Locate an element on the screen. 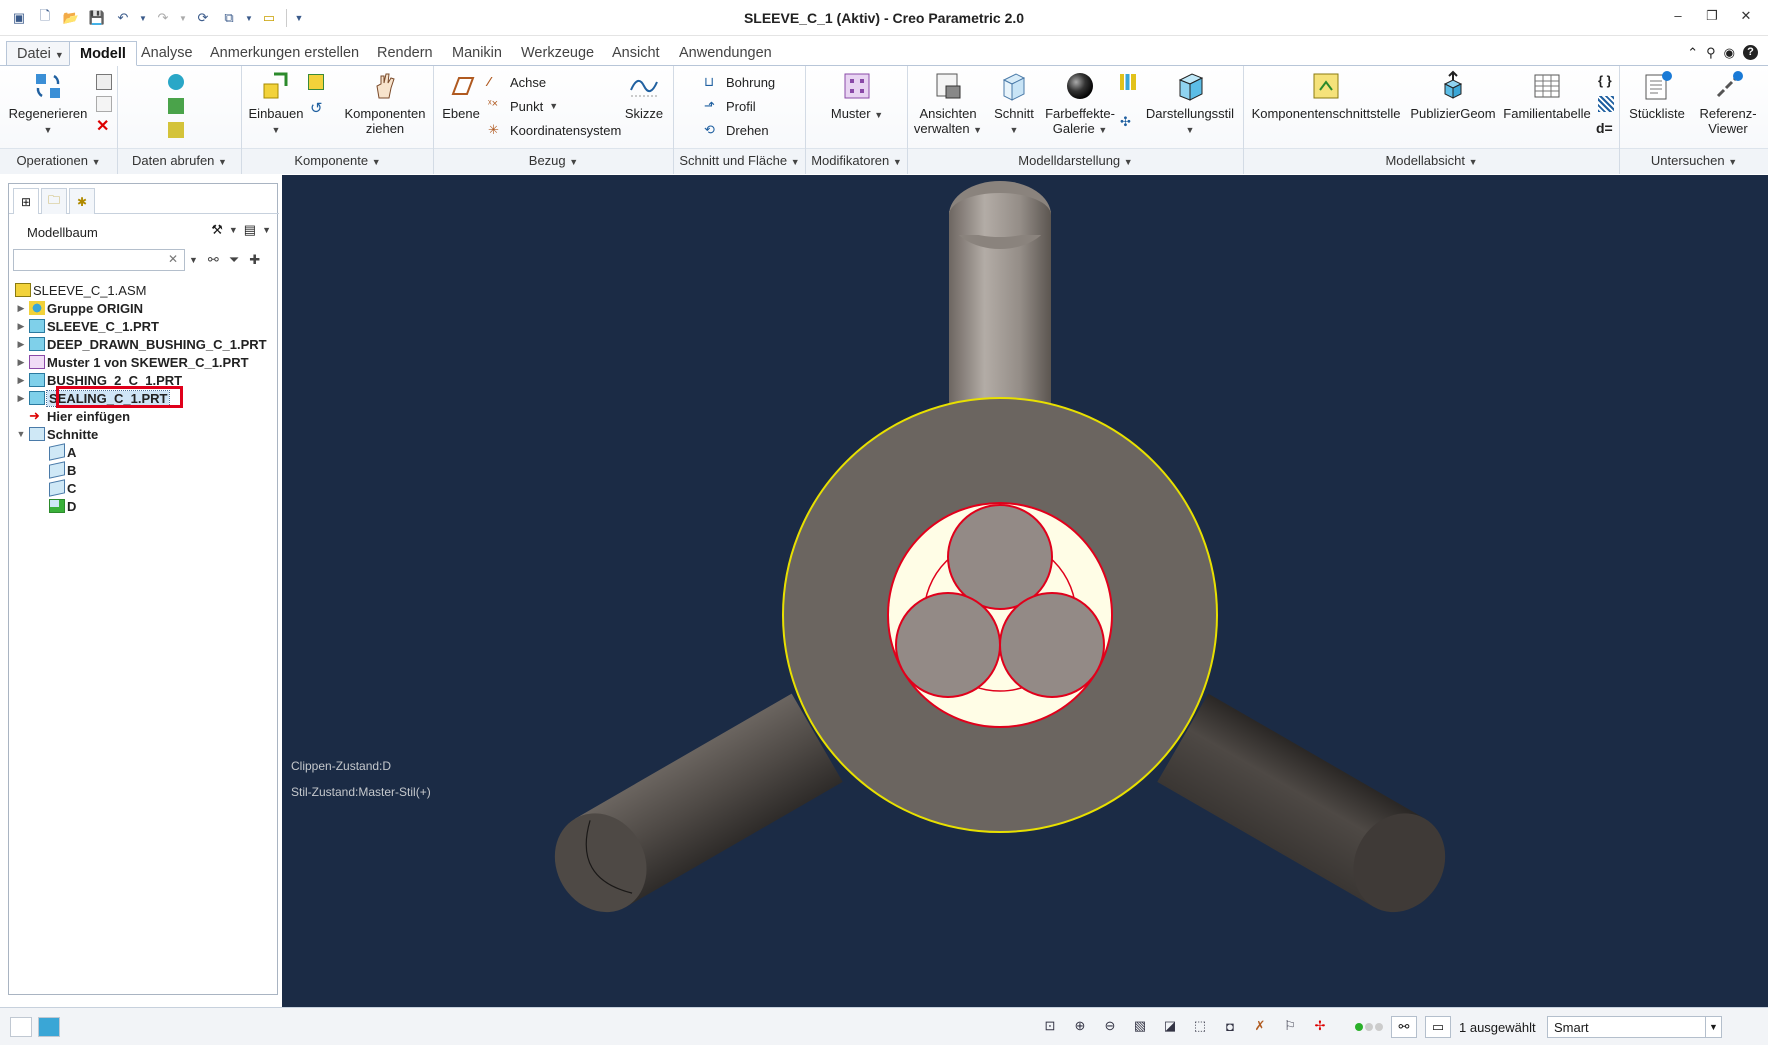  delete-icon: ✕ is located at coordinates (102, 126).